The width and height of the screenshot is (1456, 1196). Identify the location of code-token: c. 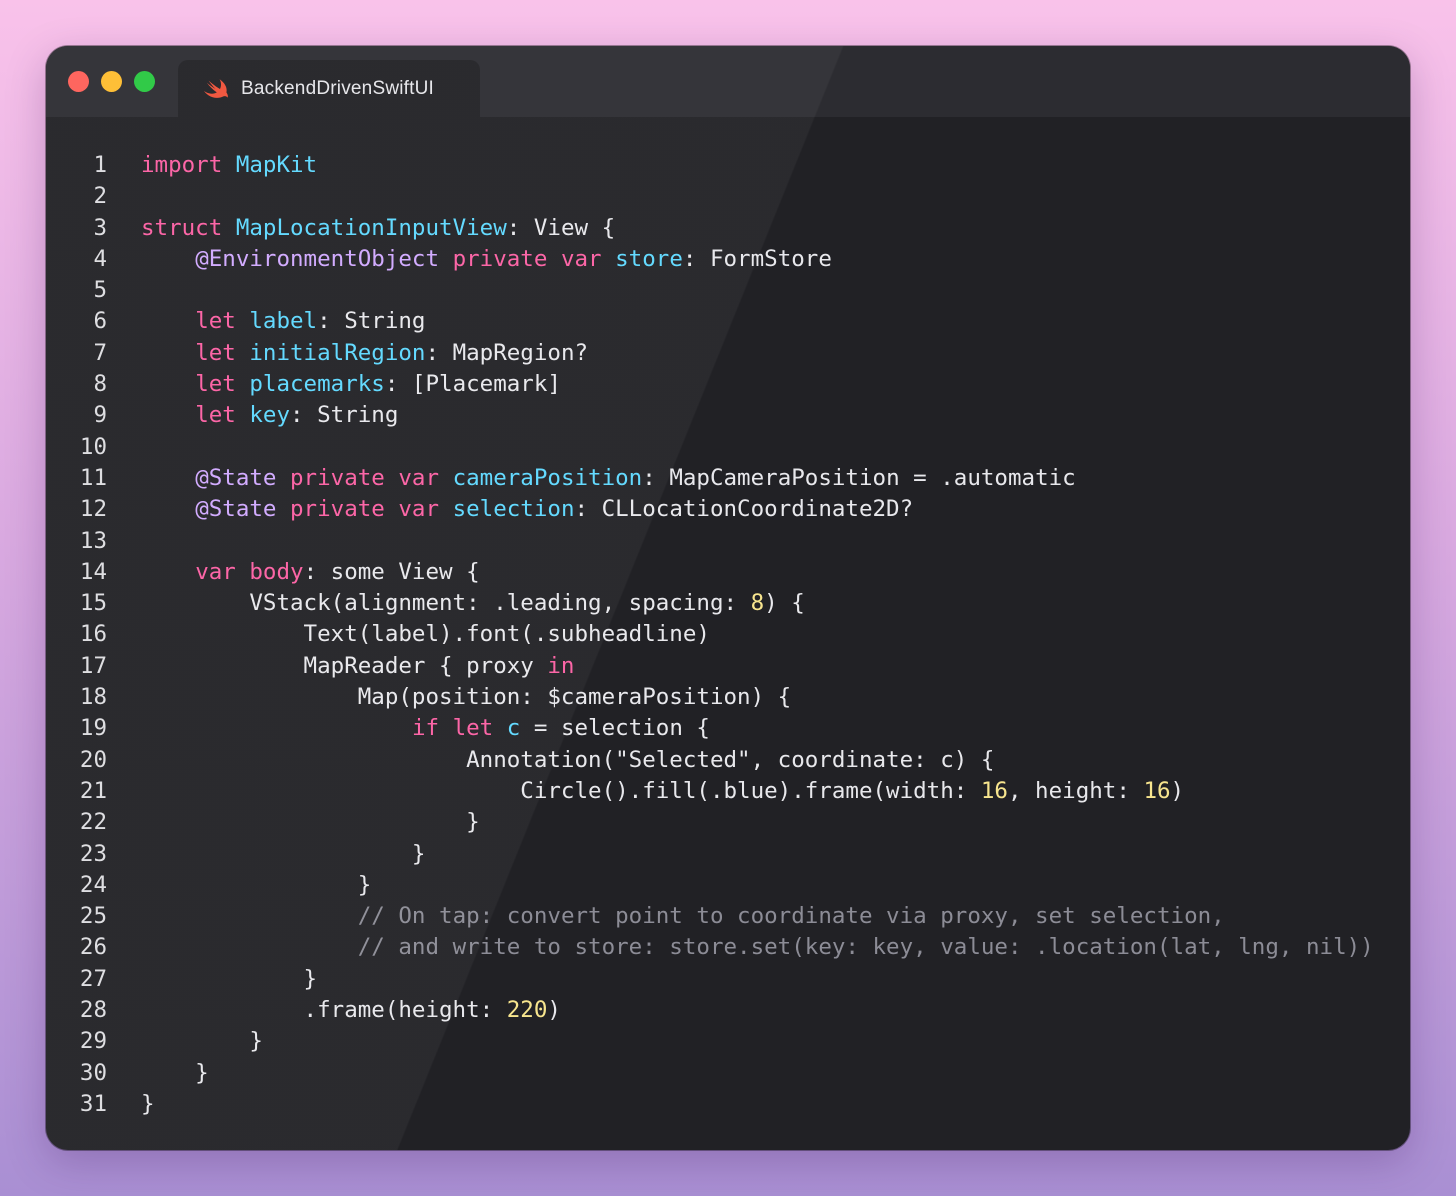
(513, 728).